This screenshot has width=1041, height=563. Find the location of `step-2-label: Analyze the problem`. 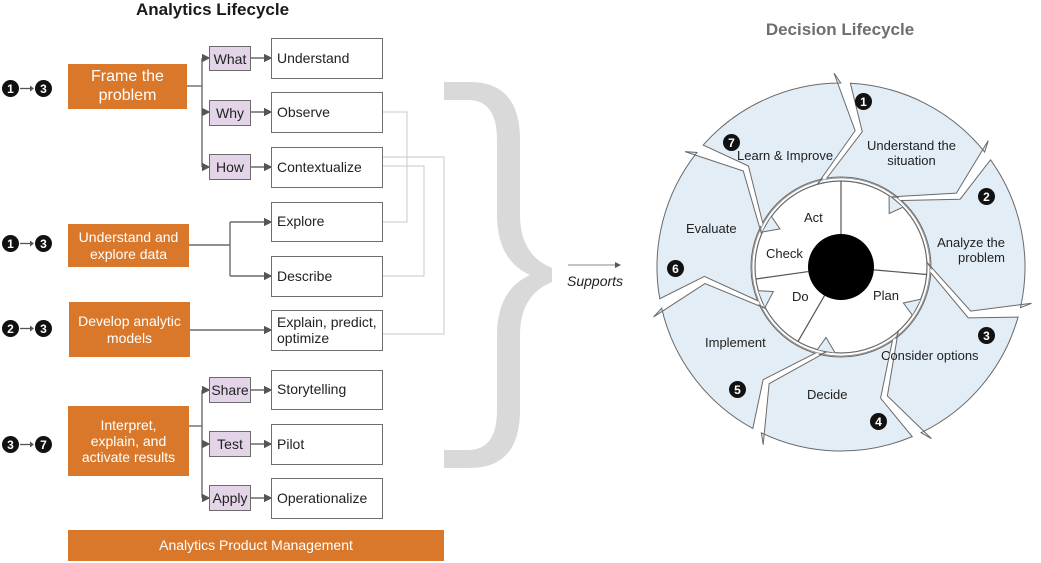

step-2-label: Analyze the problem is located at coordinates (962, 250).